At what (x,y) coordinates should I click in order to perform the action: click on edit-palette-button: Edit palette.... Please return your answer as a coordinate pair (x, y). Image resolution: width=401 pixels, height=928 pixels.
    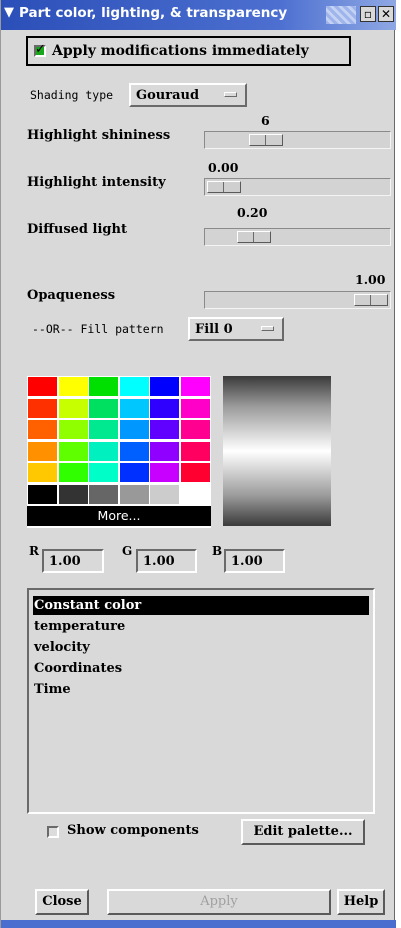
    Looking at the image, I should click on (303, 832).